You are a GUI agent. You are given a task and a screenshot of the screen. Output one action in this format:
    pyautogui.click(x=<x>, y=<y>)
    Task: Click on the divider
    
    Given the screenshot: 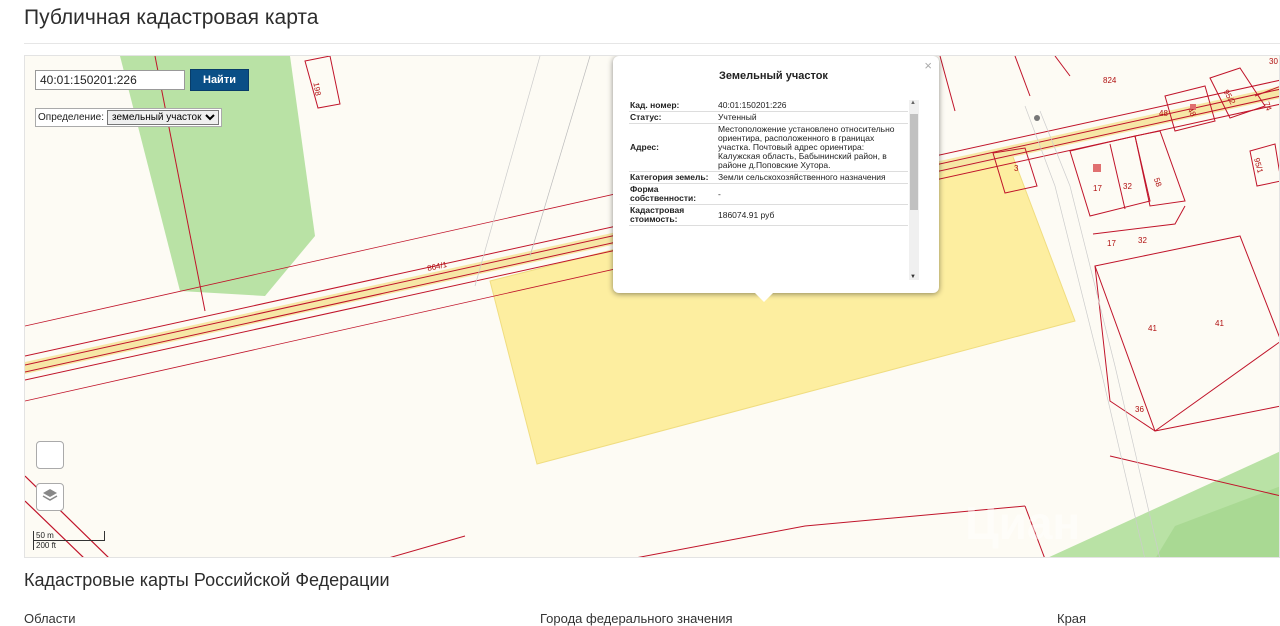 What is the action you would take?
    pyautogui.click(x=652, y=43)
    